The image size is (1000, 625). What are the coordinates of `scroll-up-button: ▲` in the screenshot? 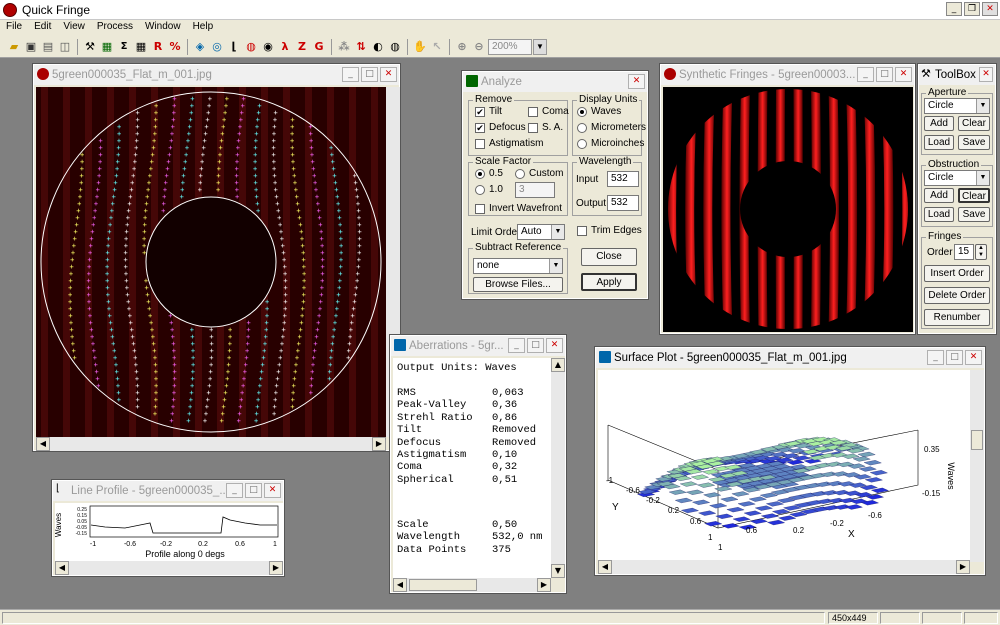 It's located at (558, 365).